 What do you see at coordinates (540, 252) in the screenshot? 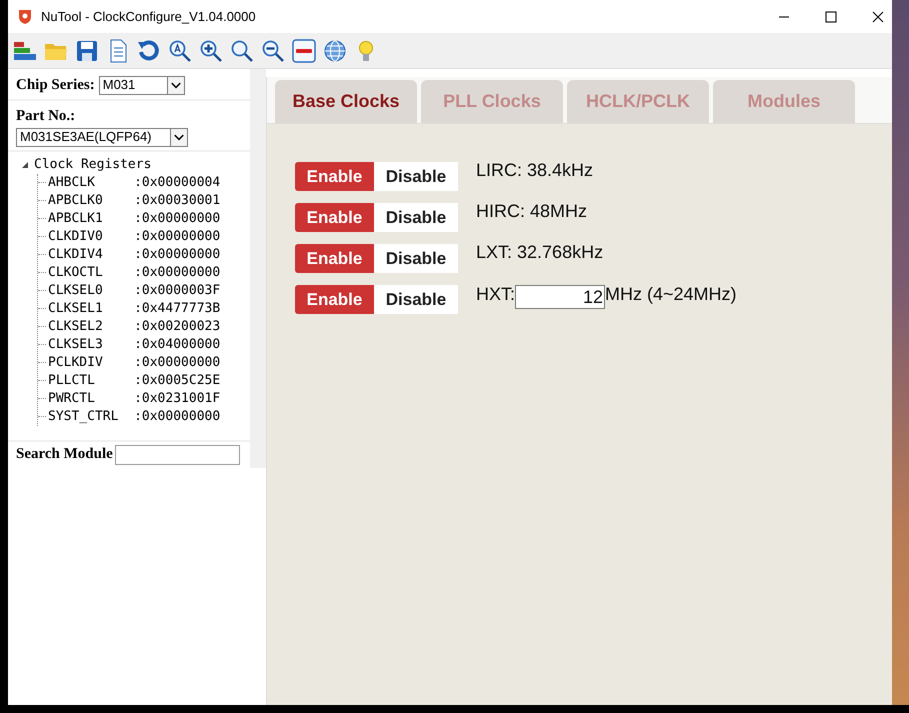
I see `clock-label: LXT: 32.768kHz` at bounding box center [540, 252].